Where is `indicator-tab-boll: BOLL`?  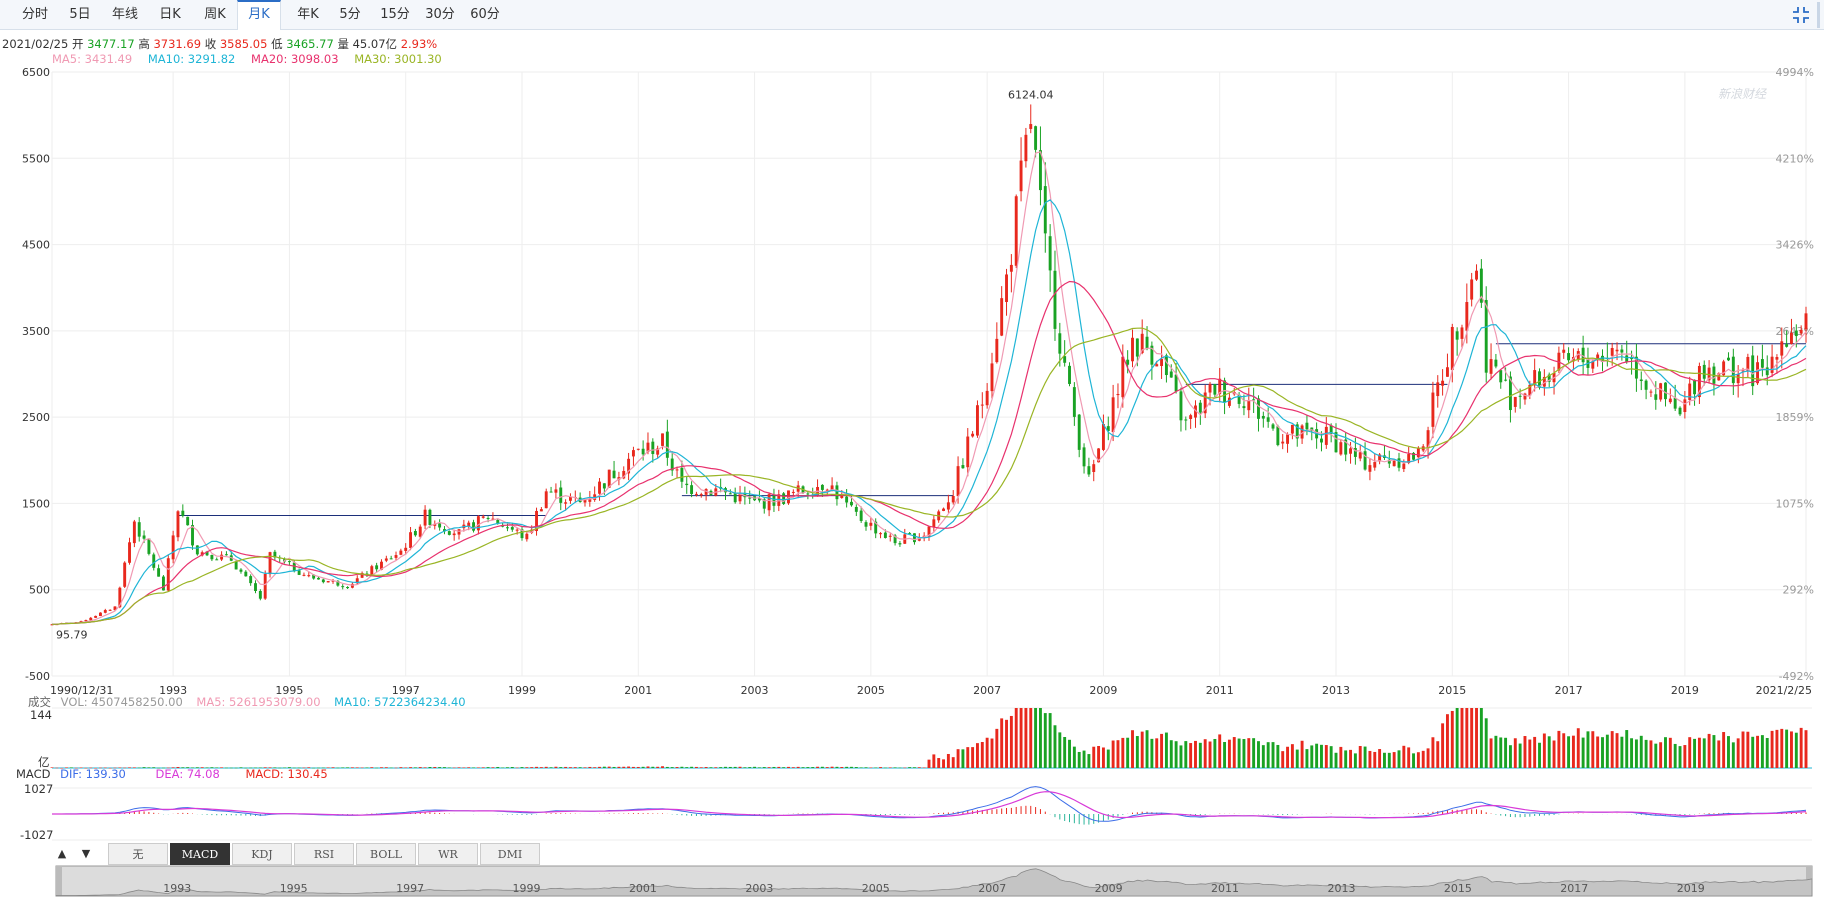 indicator-tab-boll: BOLL is located at coordinates (386, 854).